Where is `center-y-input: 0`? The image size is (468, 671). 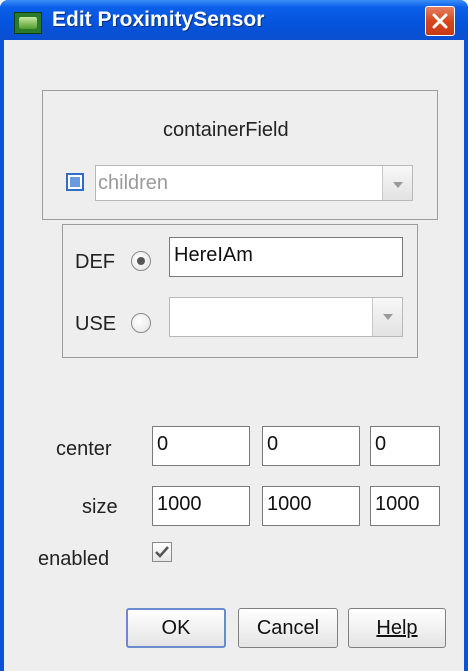
center-y-input: 0 is located at coordinates (311, 446).